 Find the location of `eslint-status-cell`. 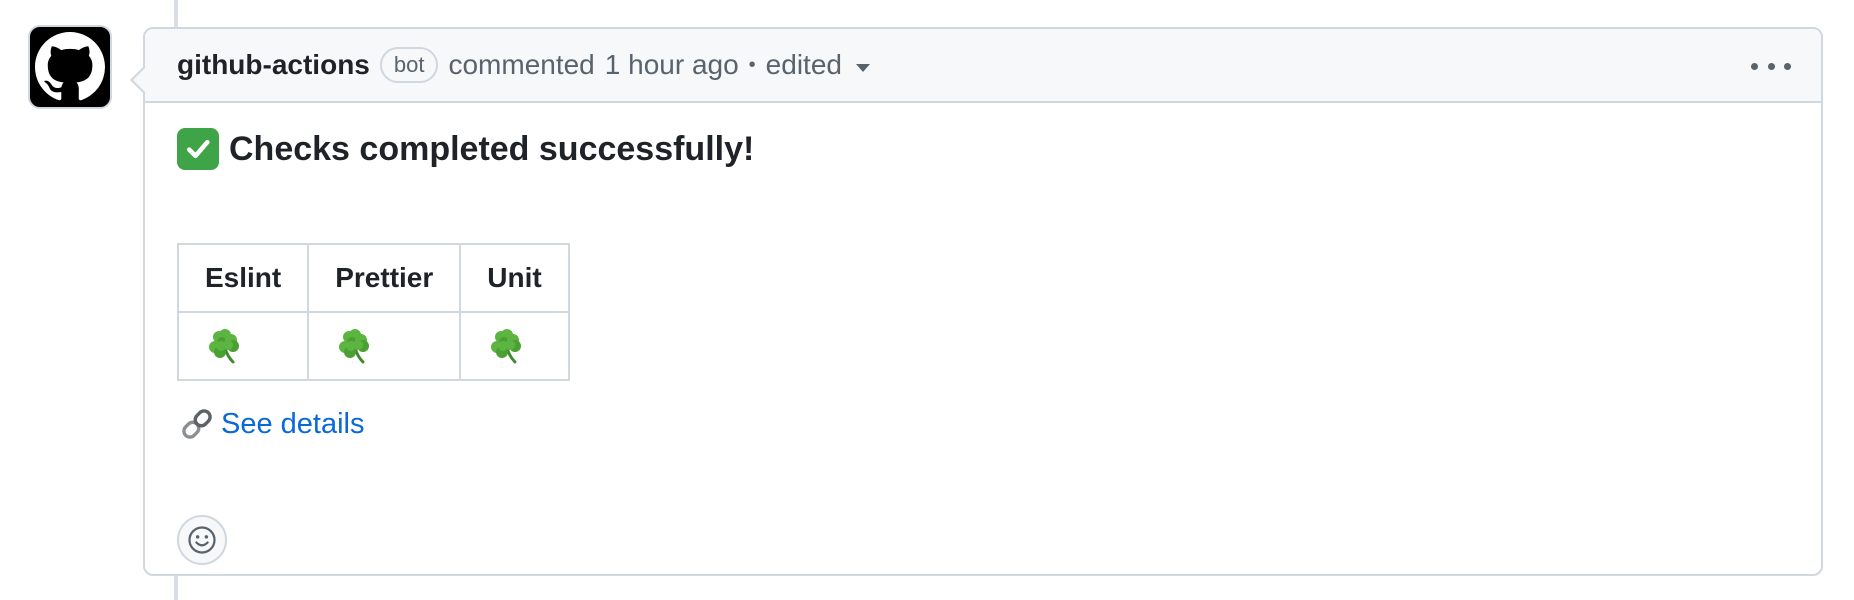

eslint-status-cell is located at coordinates (243, 346).